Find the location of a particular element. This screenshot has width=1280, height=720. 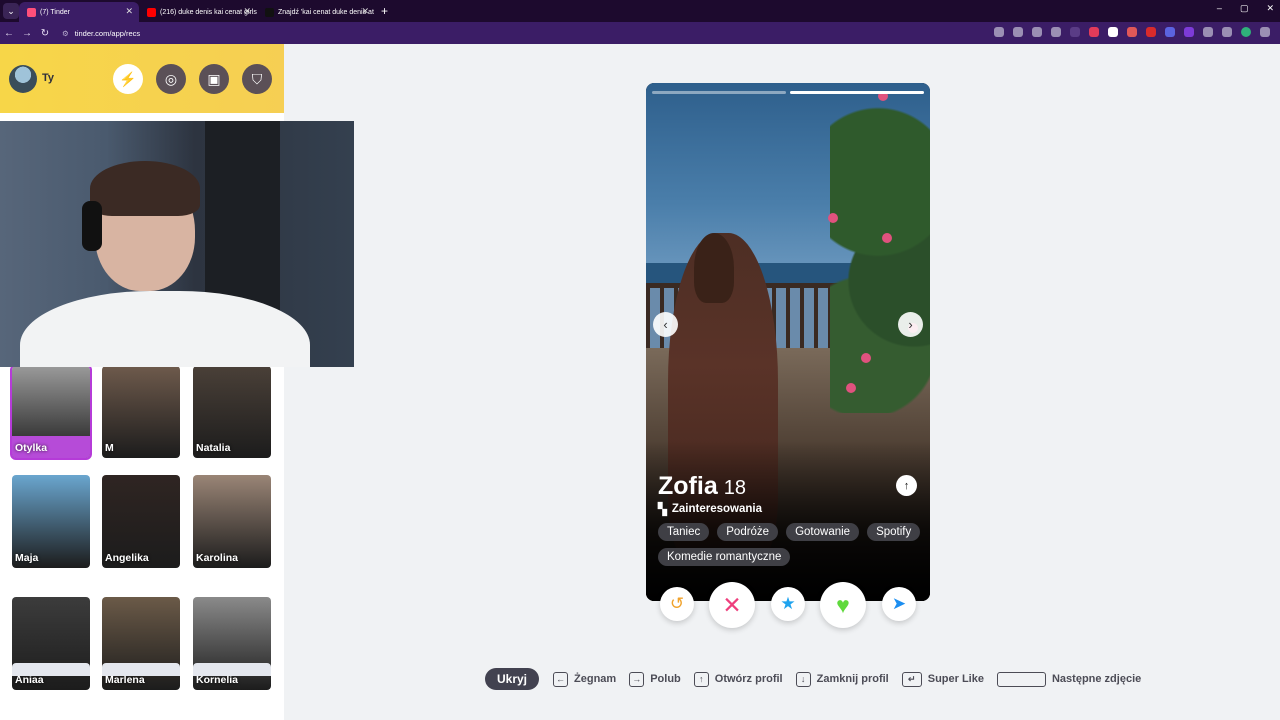

match-card: Karolina is located at coordinates (232, 521).